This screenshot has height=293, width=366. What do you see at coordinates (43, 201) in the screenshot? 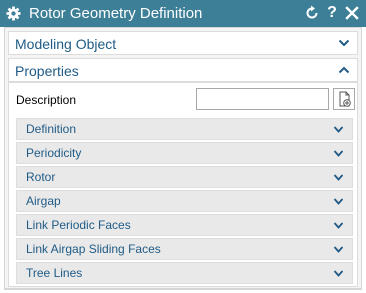
I see `subsection-label: Airgap` at bounding box center [43, 201].